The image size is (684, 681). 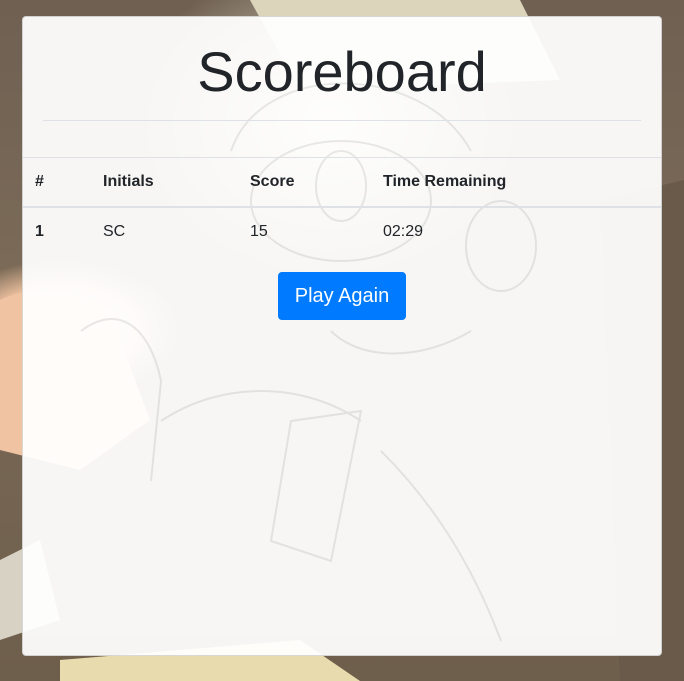 I want to click on cell-time-remaining: 02:29, so click(x=403, y=231).